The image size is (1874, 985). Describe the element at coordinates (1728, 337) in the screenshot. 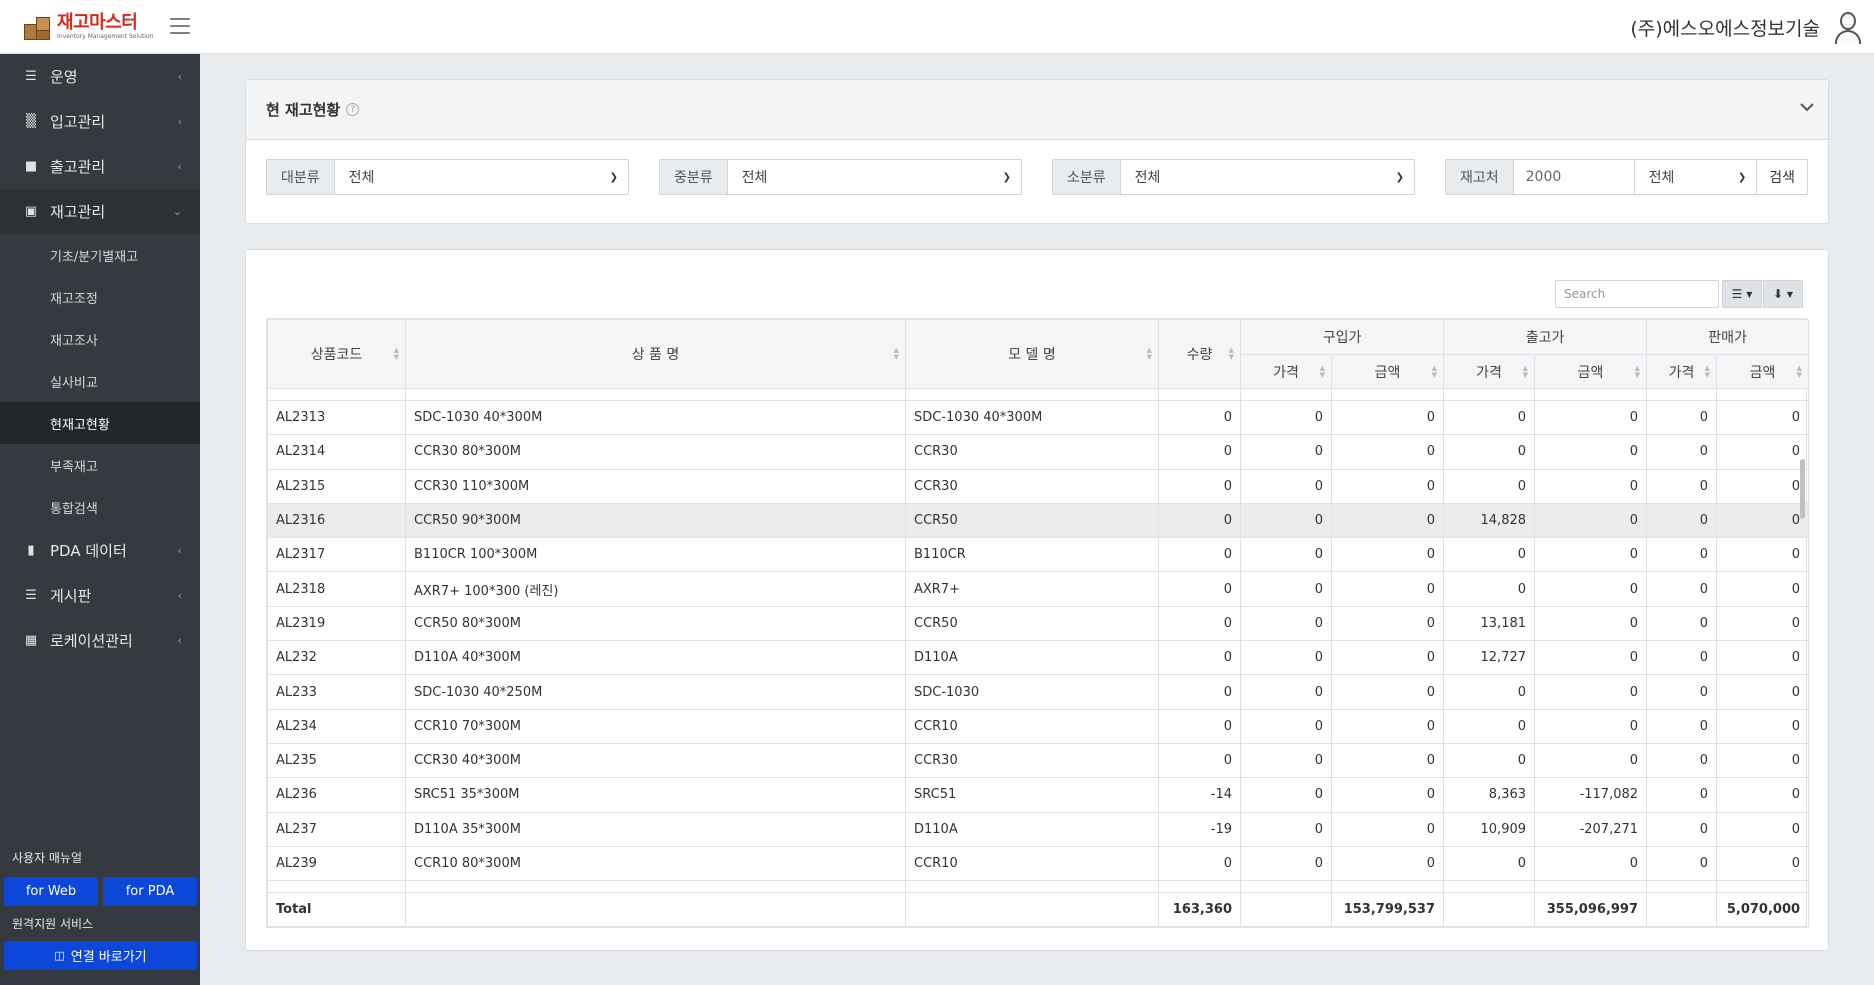

I see `col-group-sale: 판매가` at that location.